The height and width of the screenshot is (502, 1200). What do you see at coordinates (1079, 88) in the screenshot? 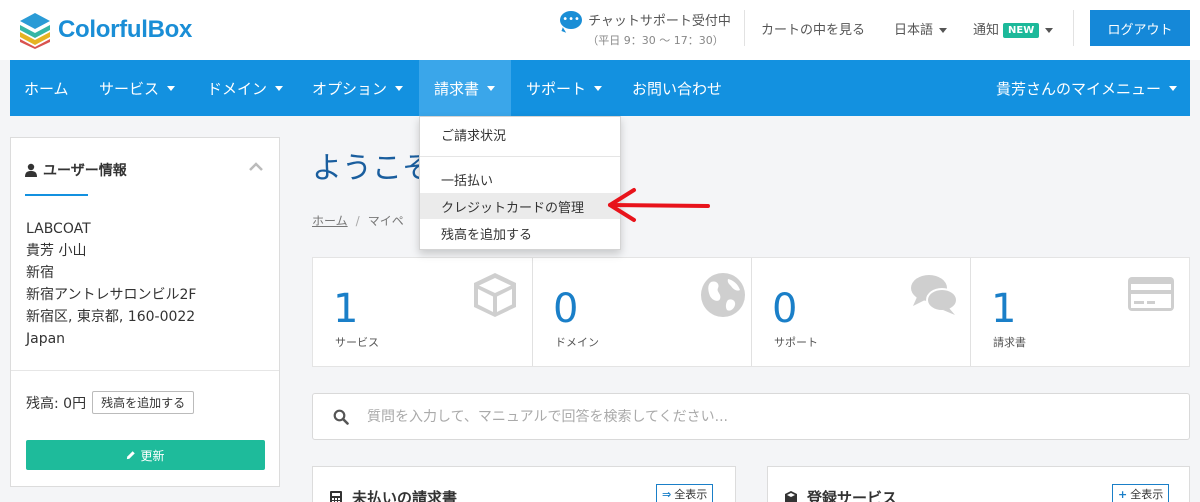
I see `my-menu-label: 貴芳さんのマイメニュー` at bounding box center [1079, 88].